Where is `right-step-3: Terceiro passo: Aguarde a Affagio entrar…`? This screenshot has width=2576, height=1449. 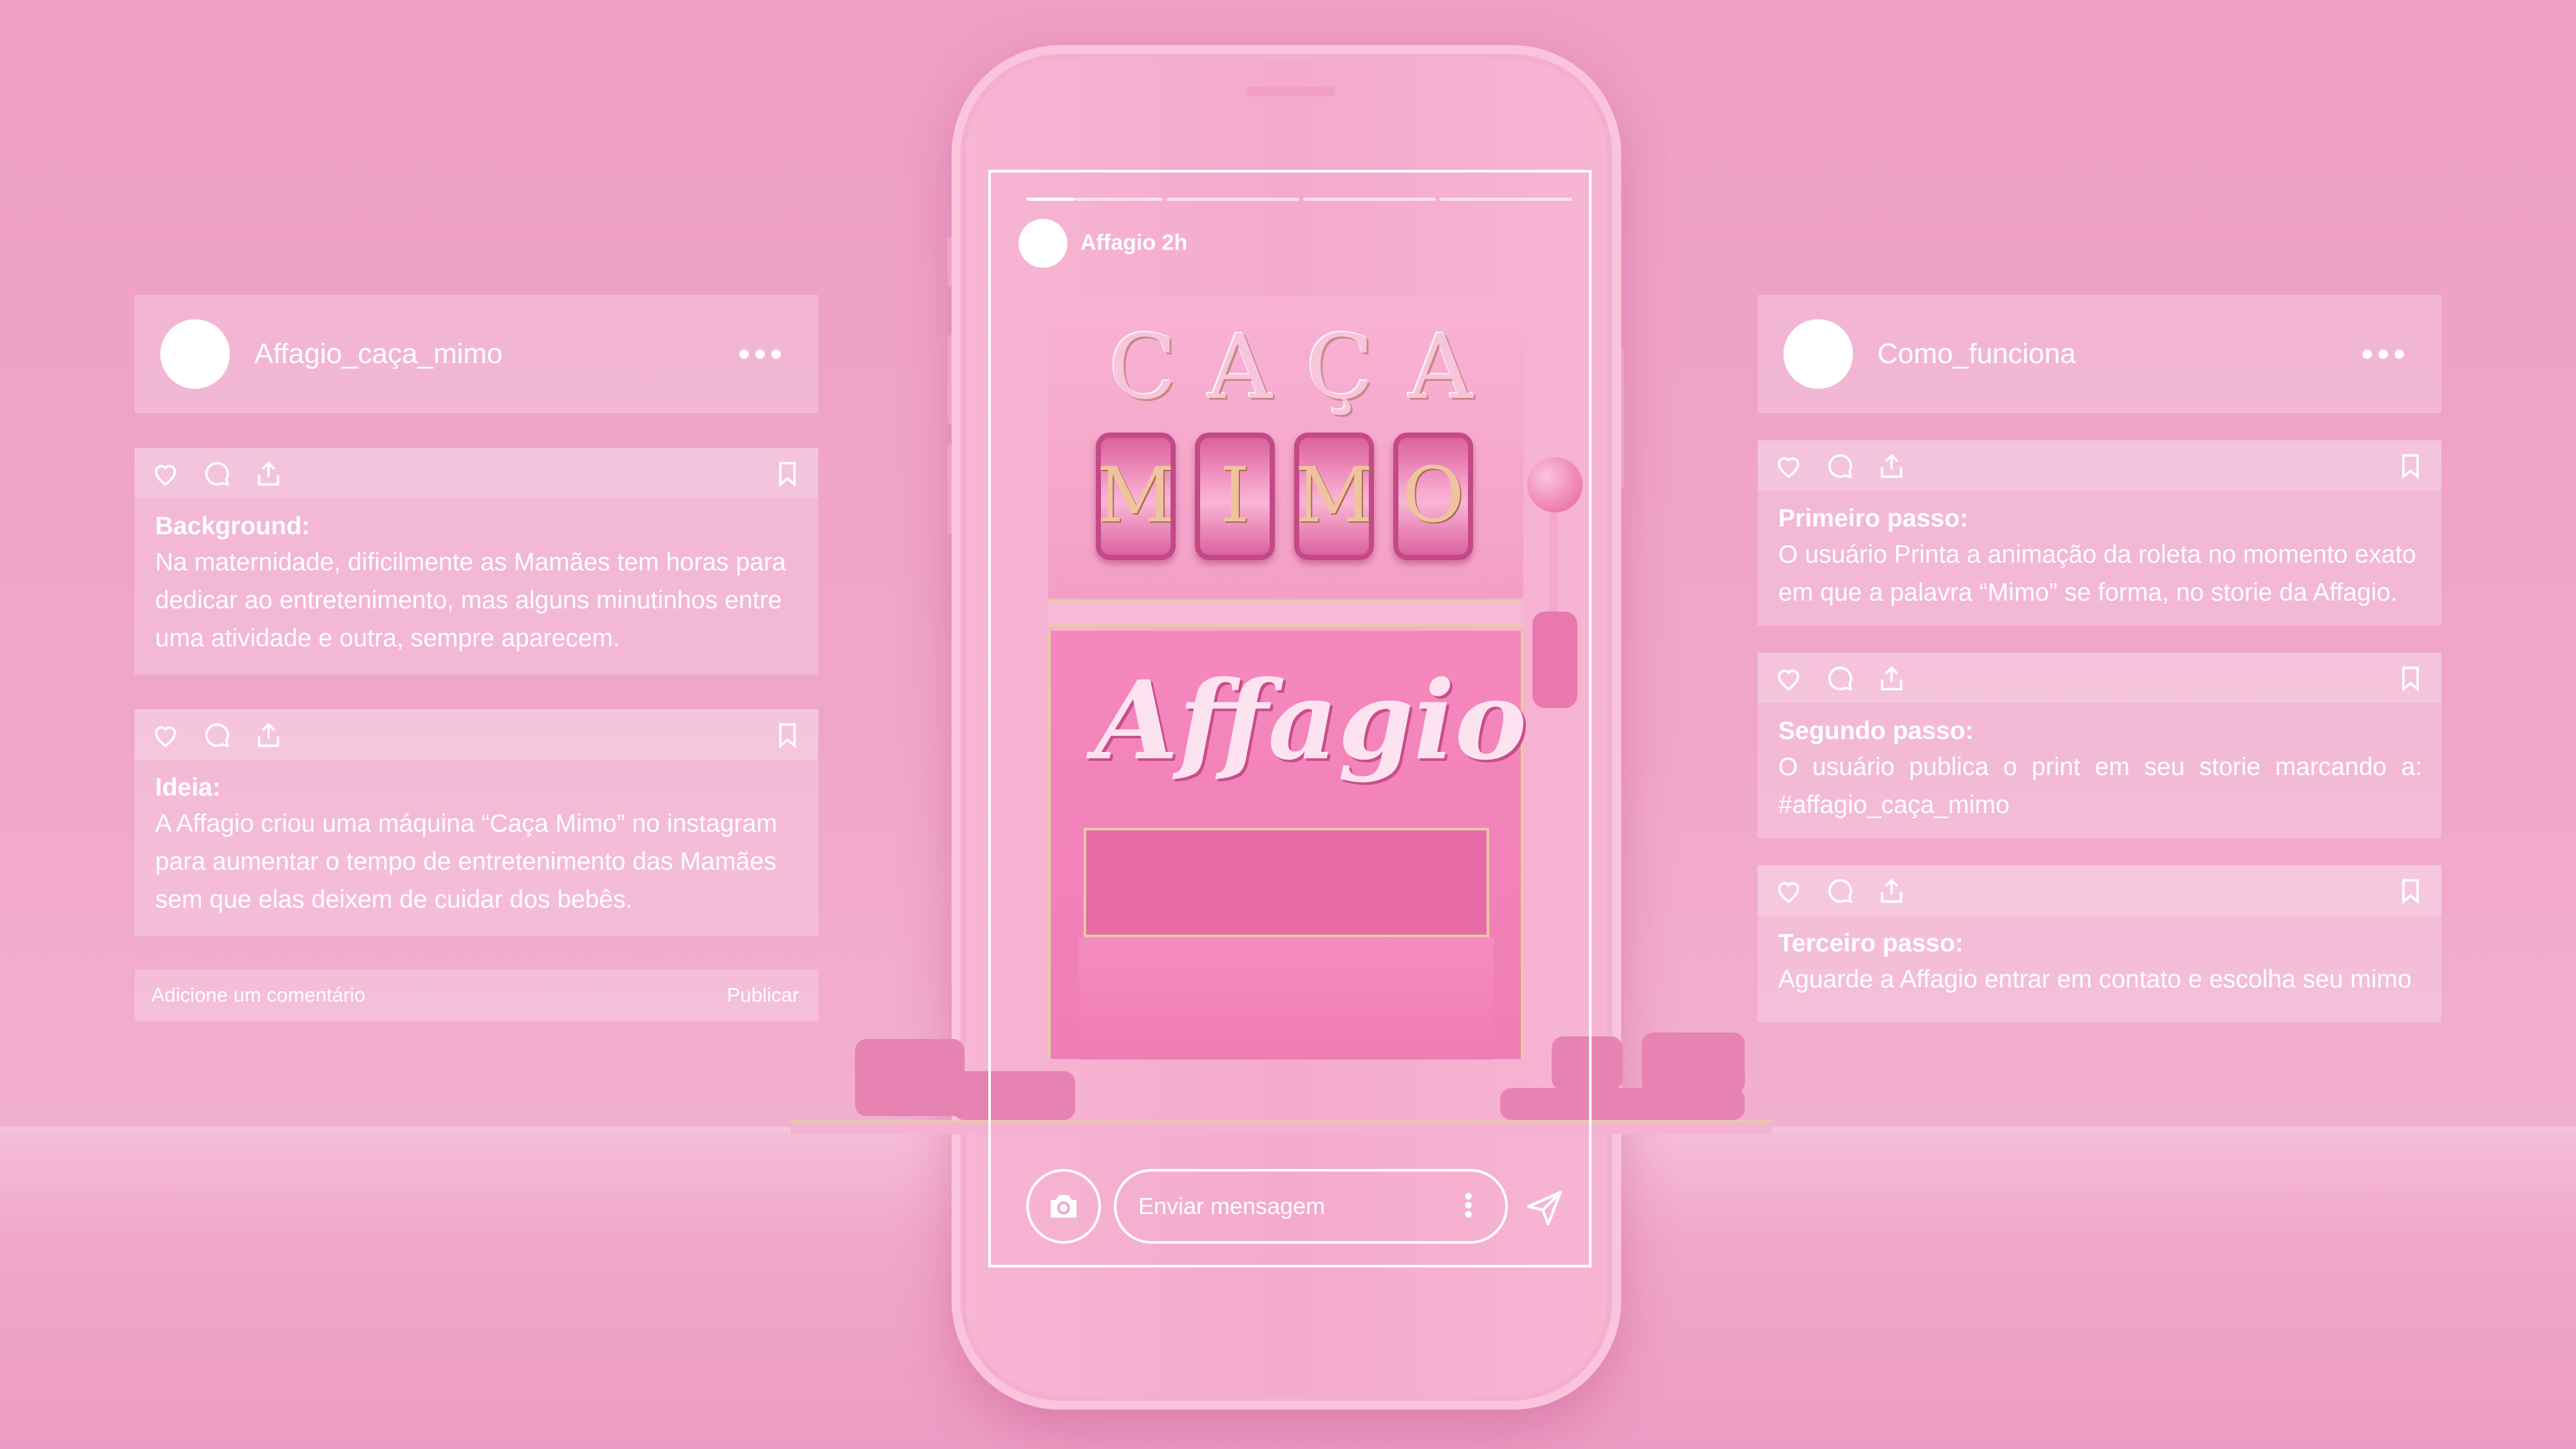 right-step-3: Terceiro passo: Aguarde a Affagio entrar… is located at coordinates (2099, 943).